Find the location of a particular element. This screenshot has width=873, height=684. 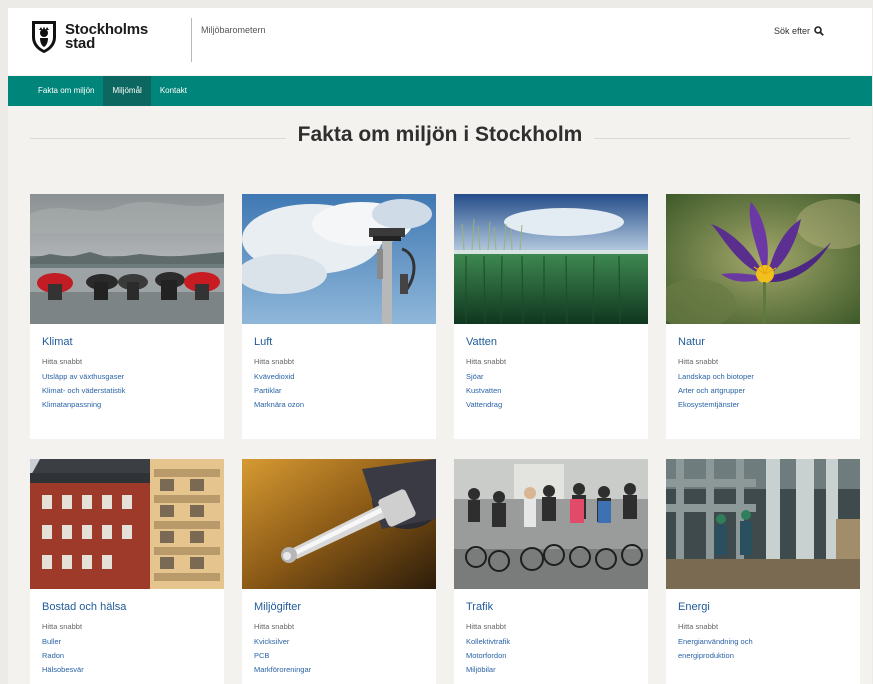

card-title: Miljögifter is located at coordinates (339, 607).